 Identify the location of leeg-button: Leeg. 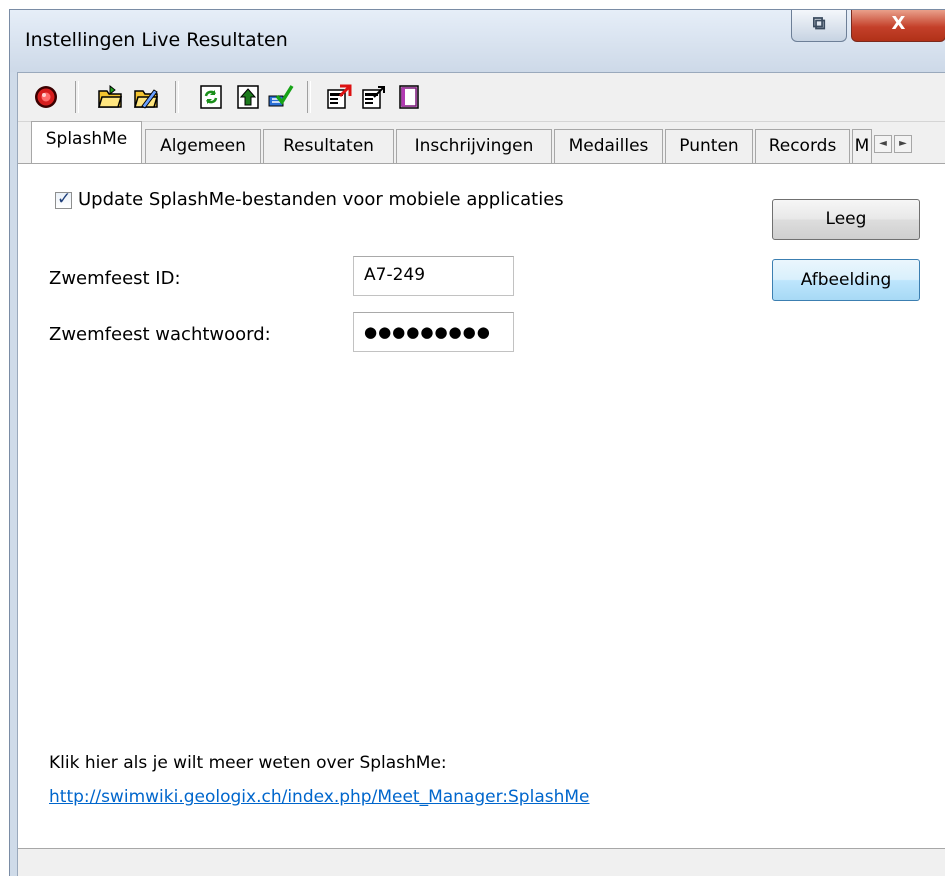
(846, 219).